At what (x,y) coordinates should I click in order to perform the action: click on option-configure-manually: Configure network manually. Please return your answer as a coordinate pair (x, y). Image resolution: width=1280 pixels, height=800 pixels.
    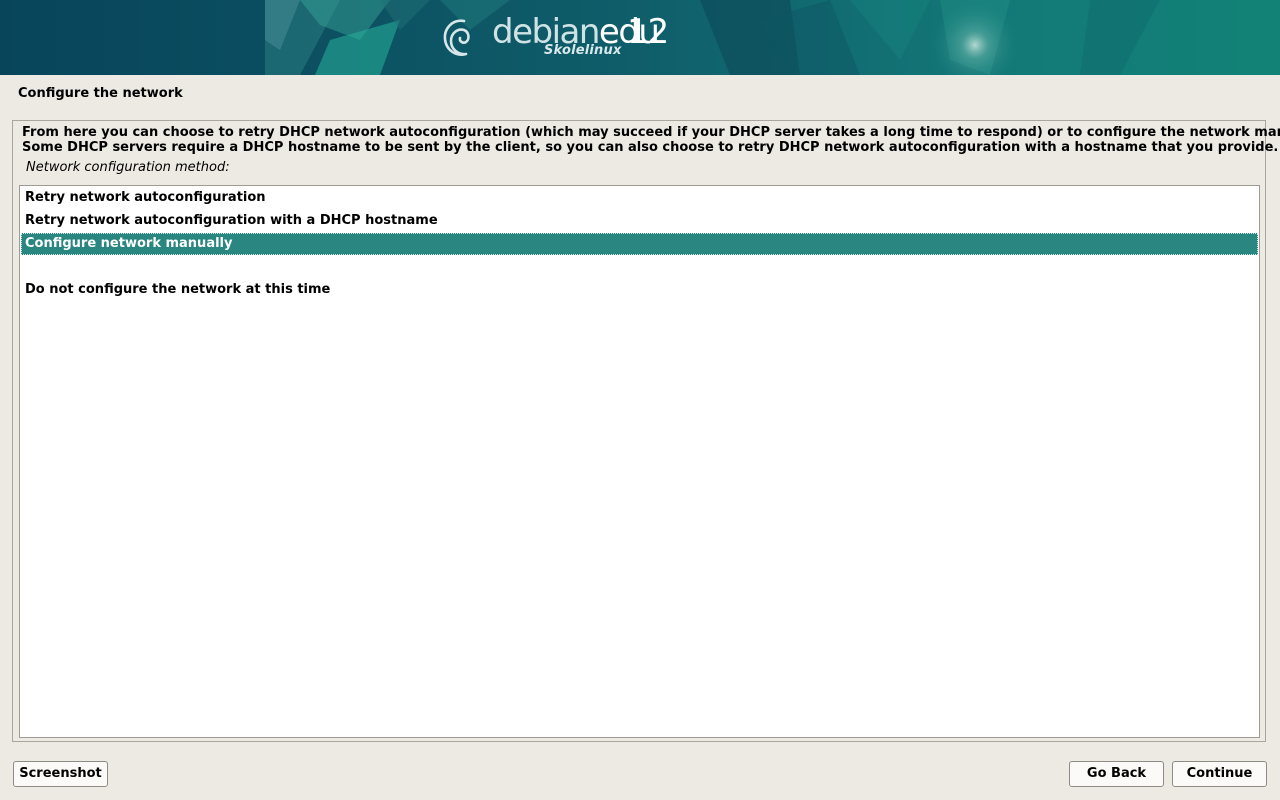
    Looking at the image, I should click on (639, 244).